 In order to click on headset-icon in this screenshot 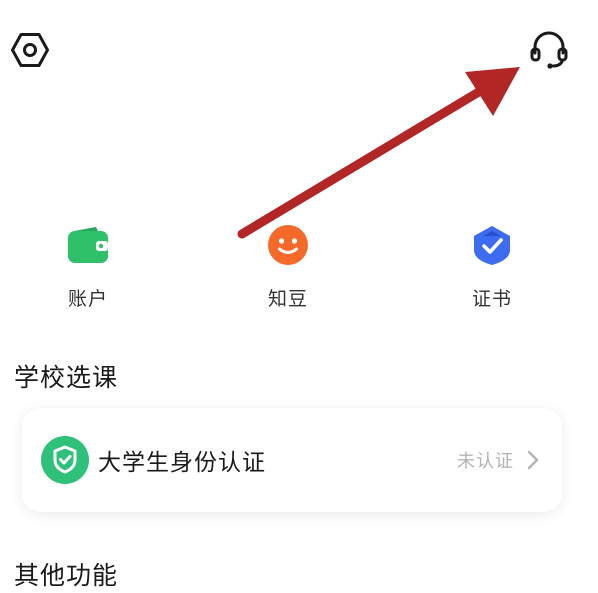, I will do `click(549, 50)`.